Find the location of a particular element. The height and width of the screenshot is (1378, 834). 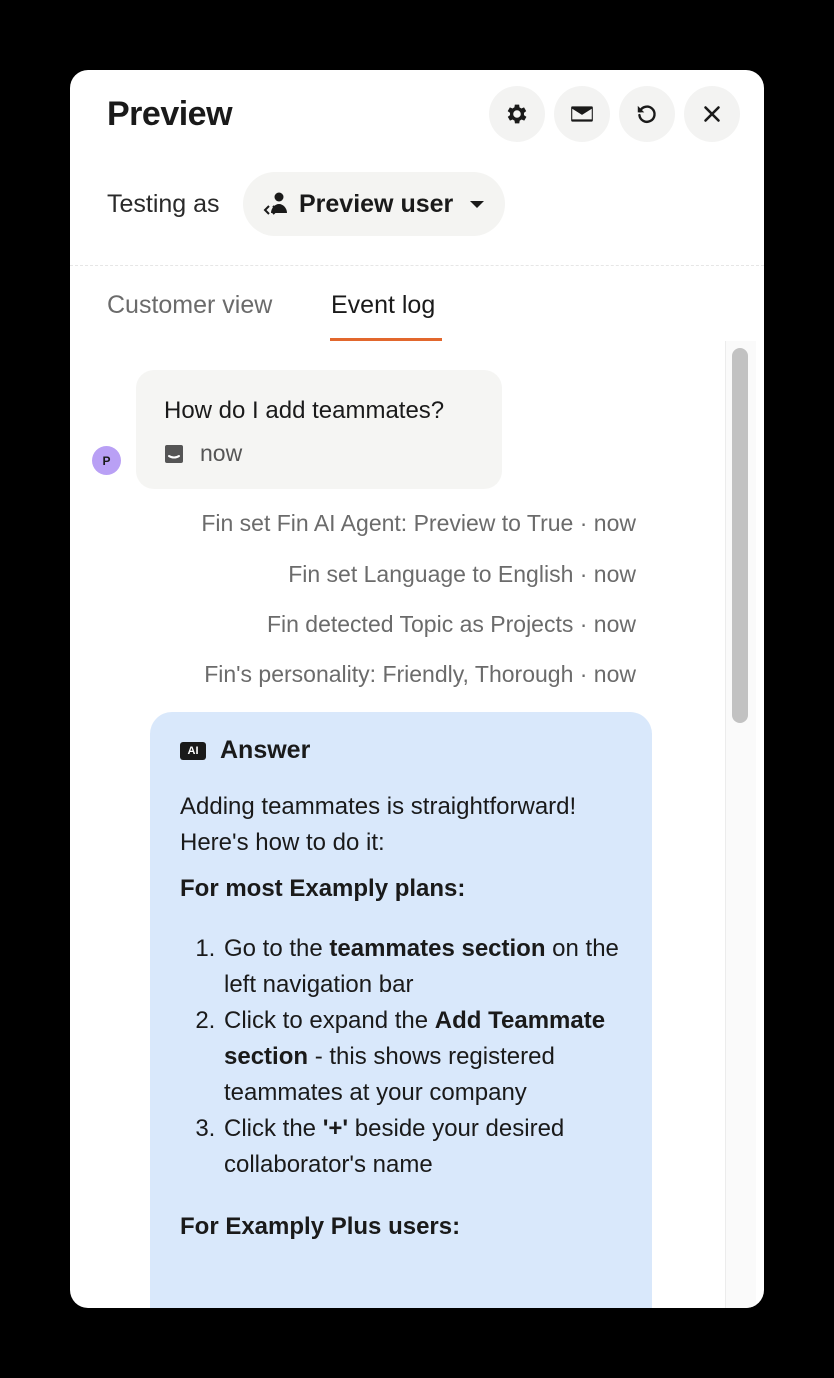

user-select: Preview user is located at coordinates (374, 204).